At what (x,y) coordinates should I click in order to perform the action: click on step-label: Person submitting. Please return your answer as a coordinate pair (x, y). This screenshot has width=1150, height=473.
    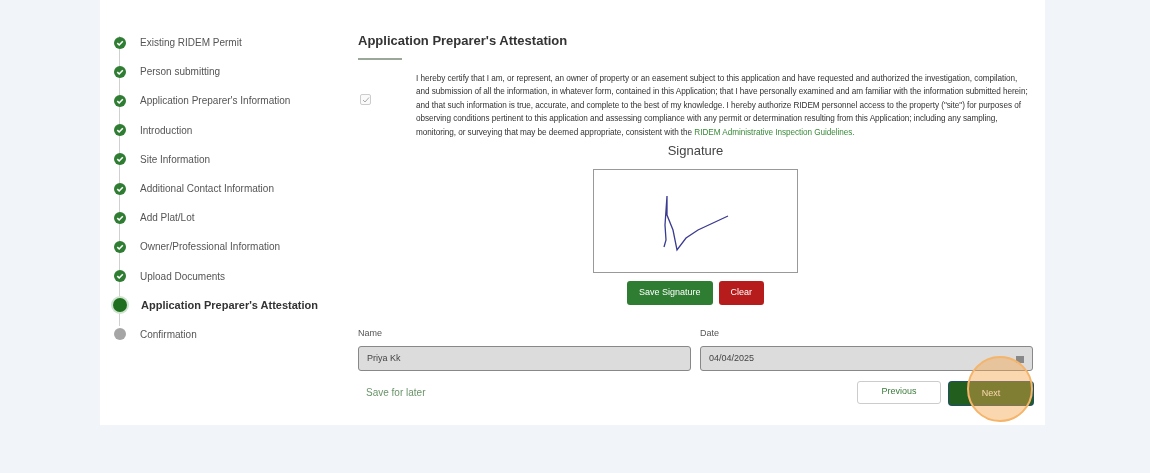
    Looking at the image, I should click on (180, 72).